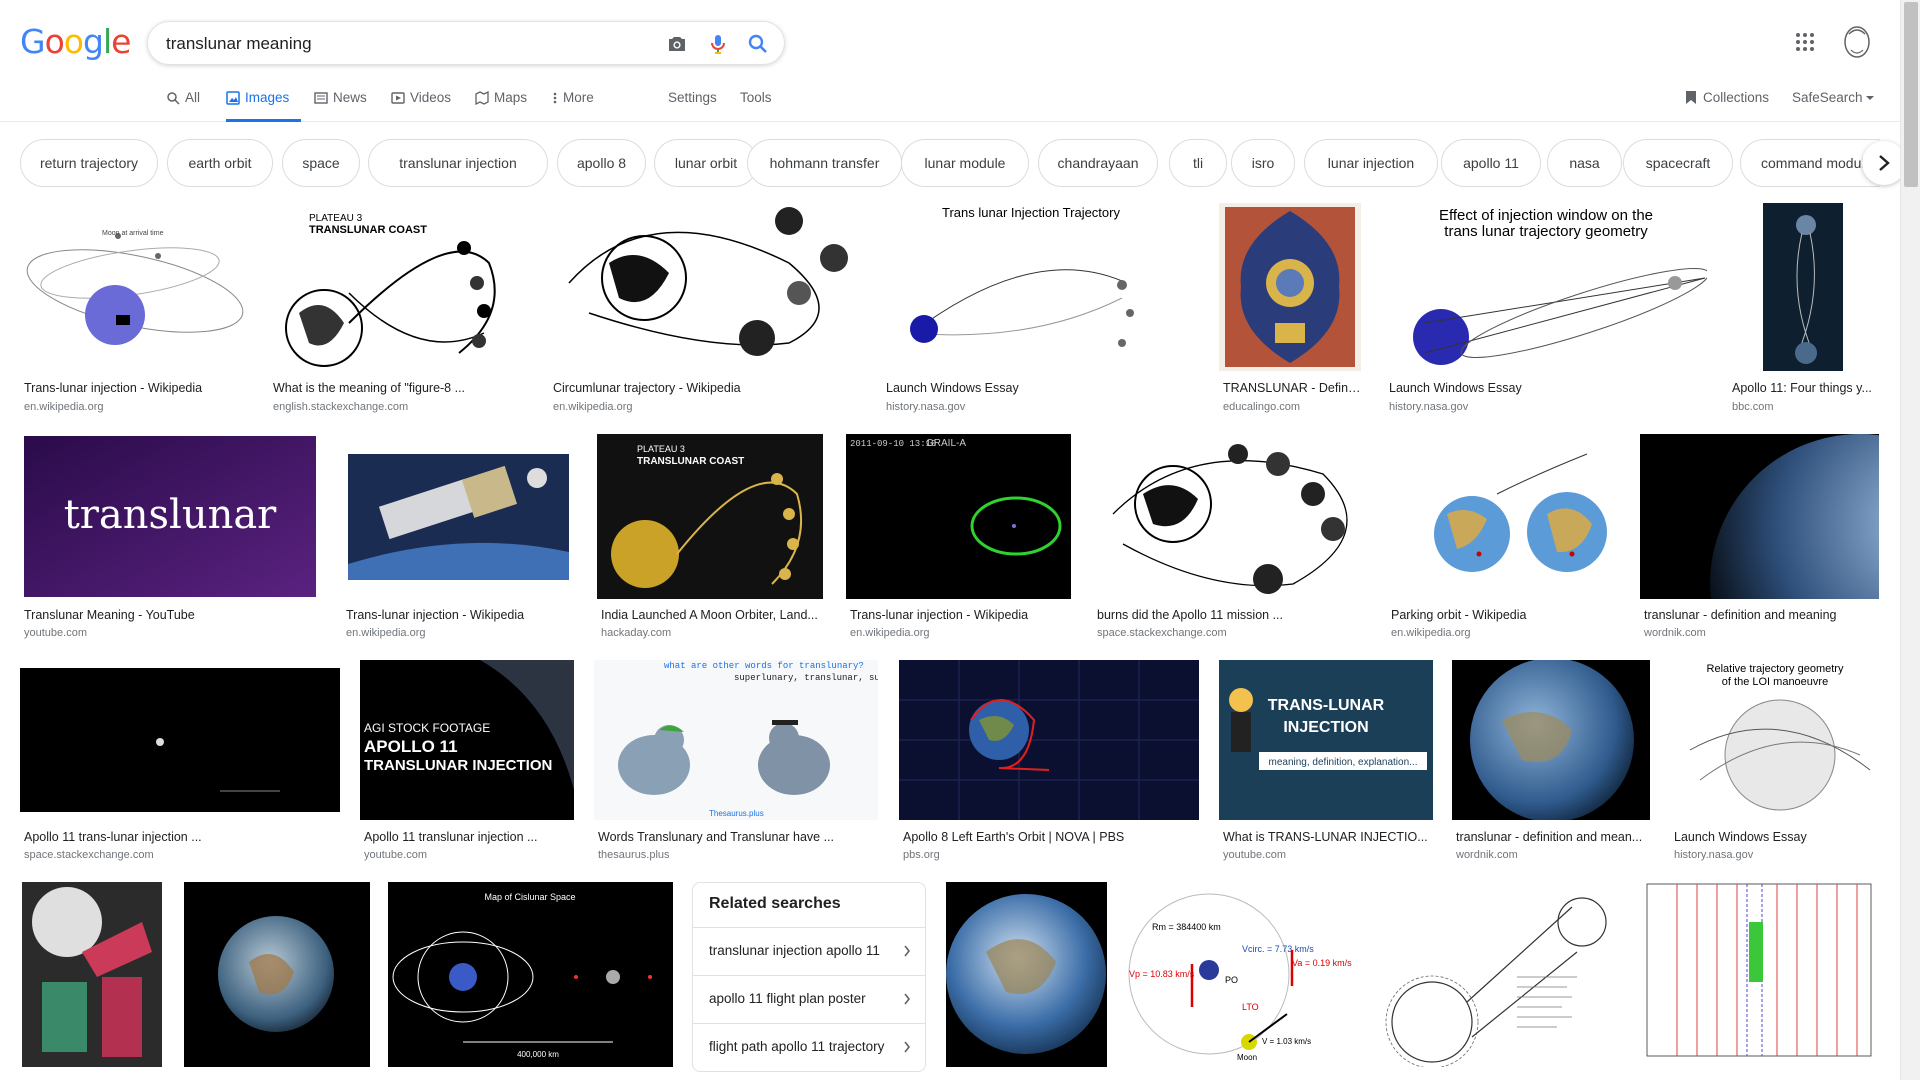 The height and width of the screenshot is (1080, 1920). I want to click on chip: spacecraft, so click(1678, 163).